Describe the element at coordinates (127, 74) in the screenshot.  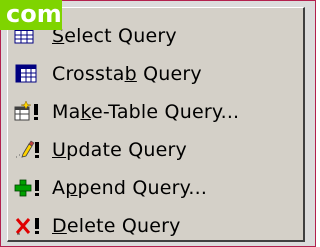
I see `menu-item-label: Crosstab Query` at that location.